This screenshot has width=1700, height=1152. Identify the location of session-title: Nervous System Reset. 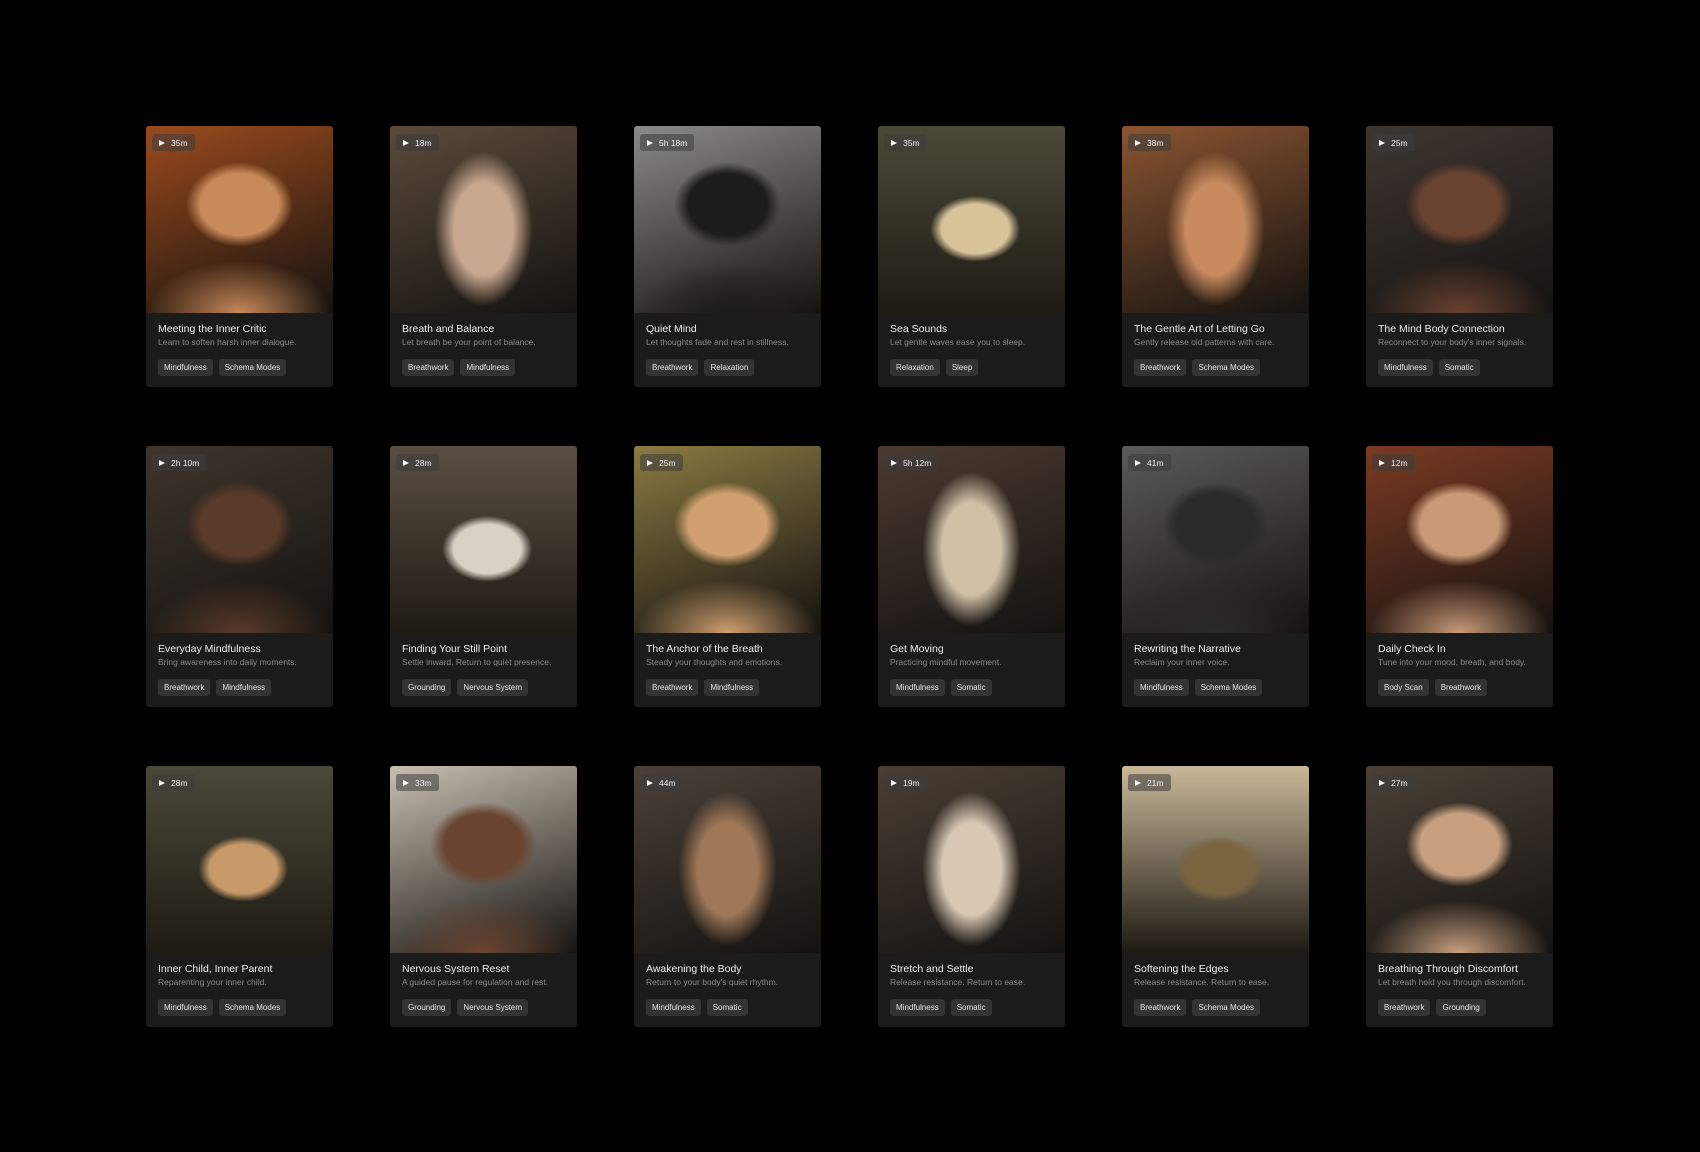
(456, 969).